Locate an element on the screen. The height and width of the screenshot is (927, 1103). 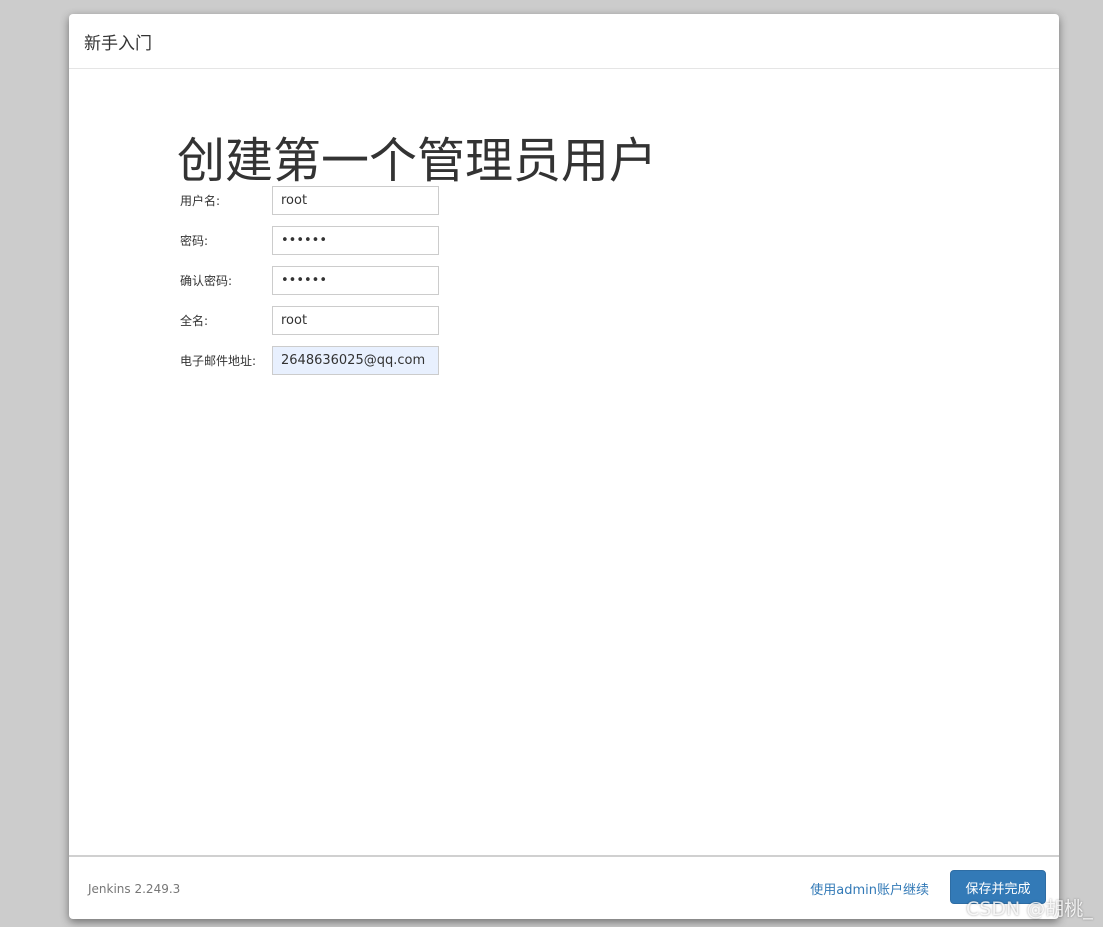
password-label: 密码: is located at coordinates (194, 241).